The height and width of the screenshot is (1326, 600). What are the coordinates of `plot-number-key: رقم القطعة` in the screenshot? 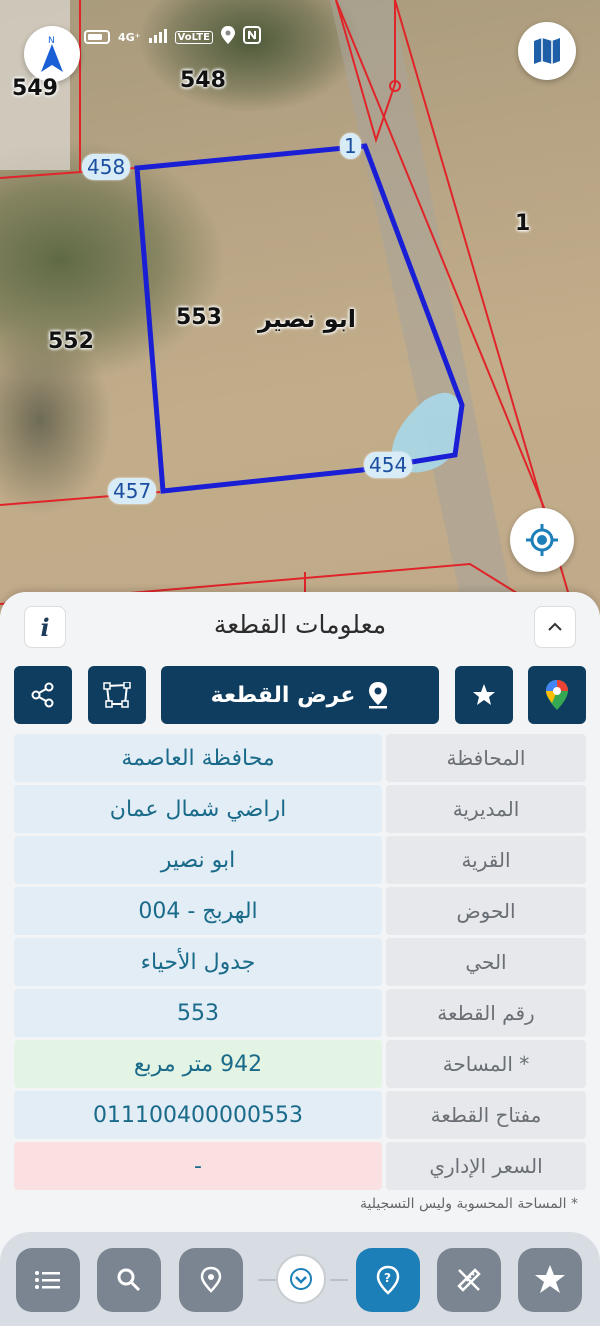 It's located at (486, 1013).